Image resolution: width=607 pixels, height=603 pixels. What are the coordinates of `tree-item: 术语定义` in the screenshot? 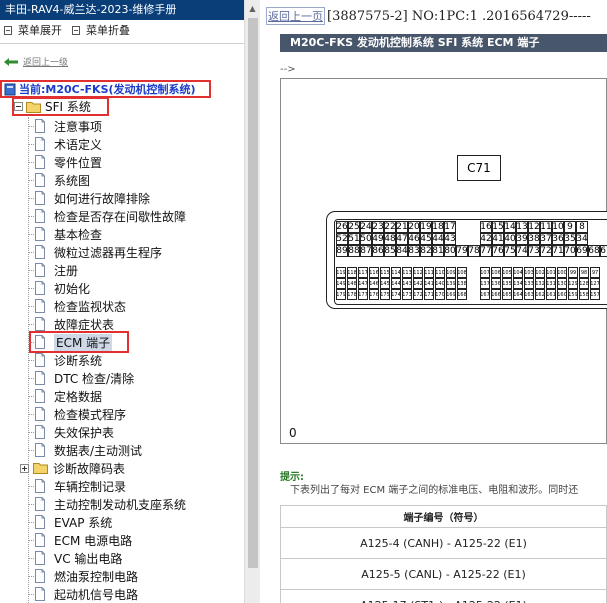 It's located at (122, 144).